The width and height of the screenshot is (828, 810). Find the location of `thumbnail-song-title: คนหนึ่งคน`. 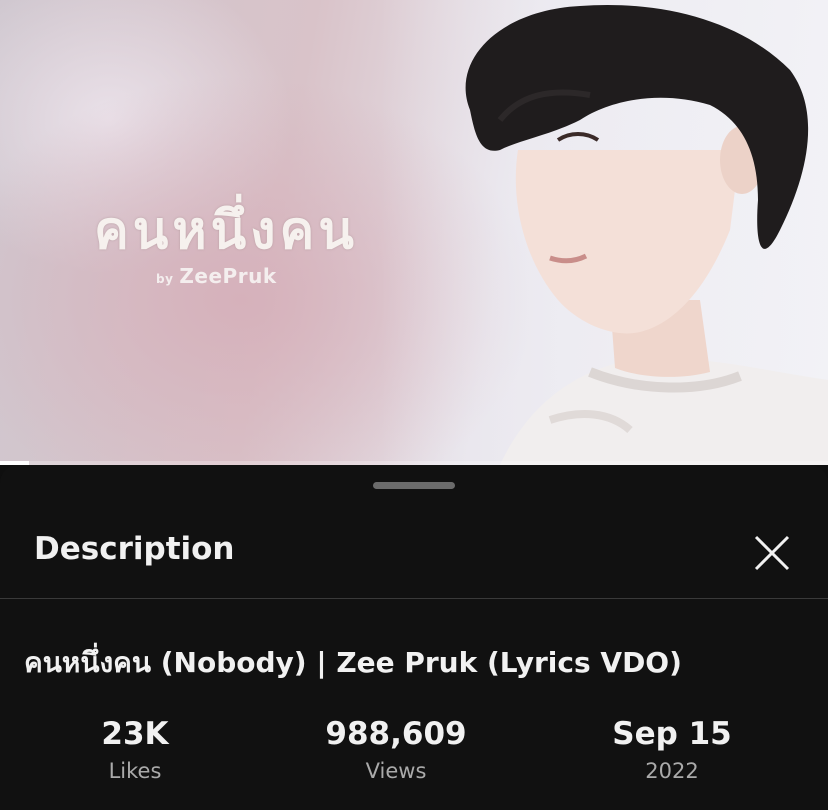

thumbnail-song-title: คนหนึ่งคน is located at coordinates (226, 231).